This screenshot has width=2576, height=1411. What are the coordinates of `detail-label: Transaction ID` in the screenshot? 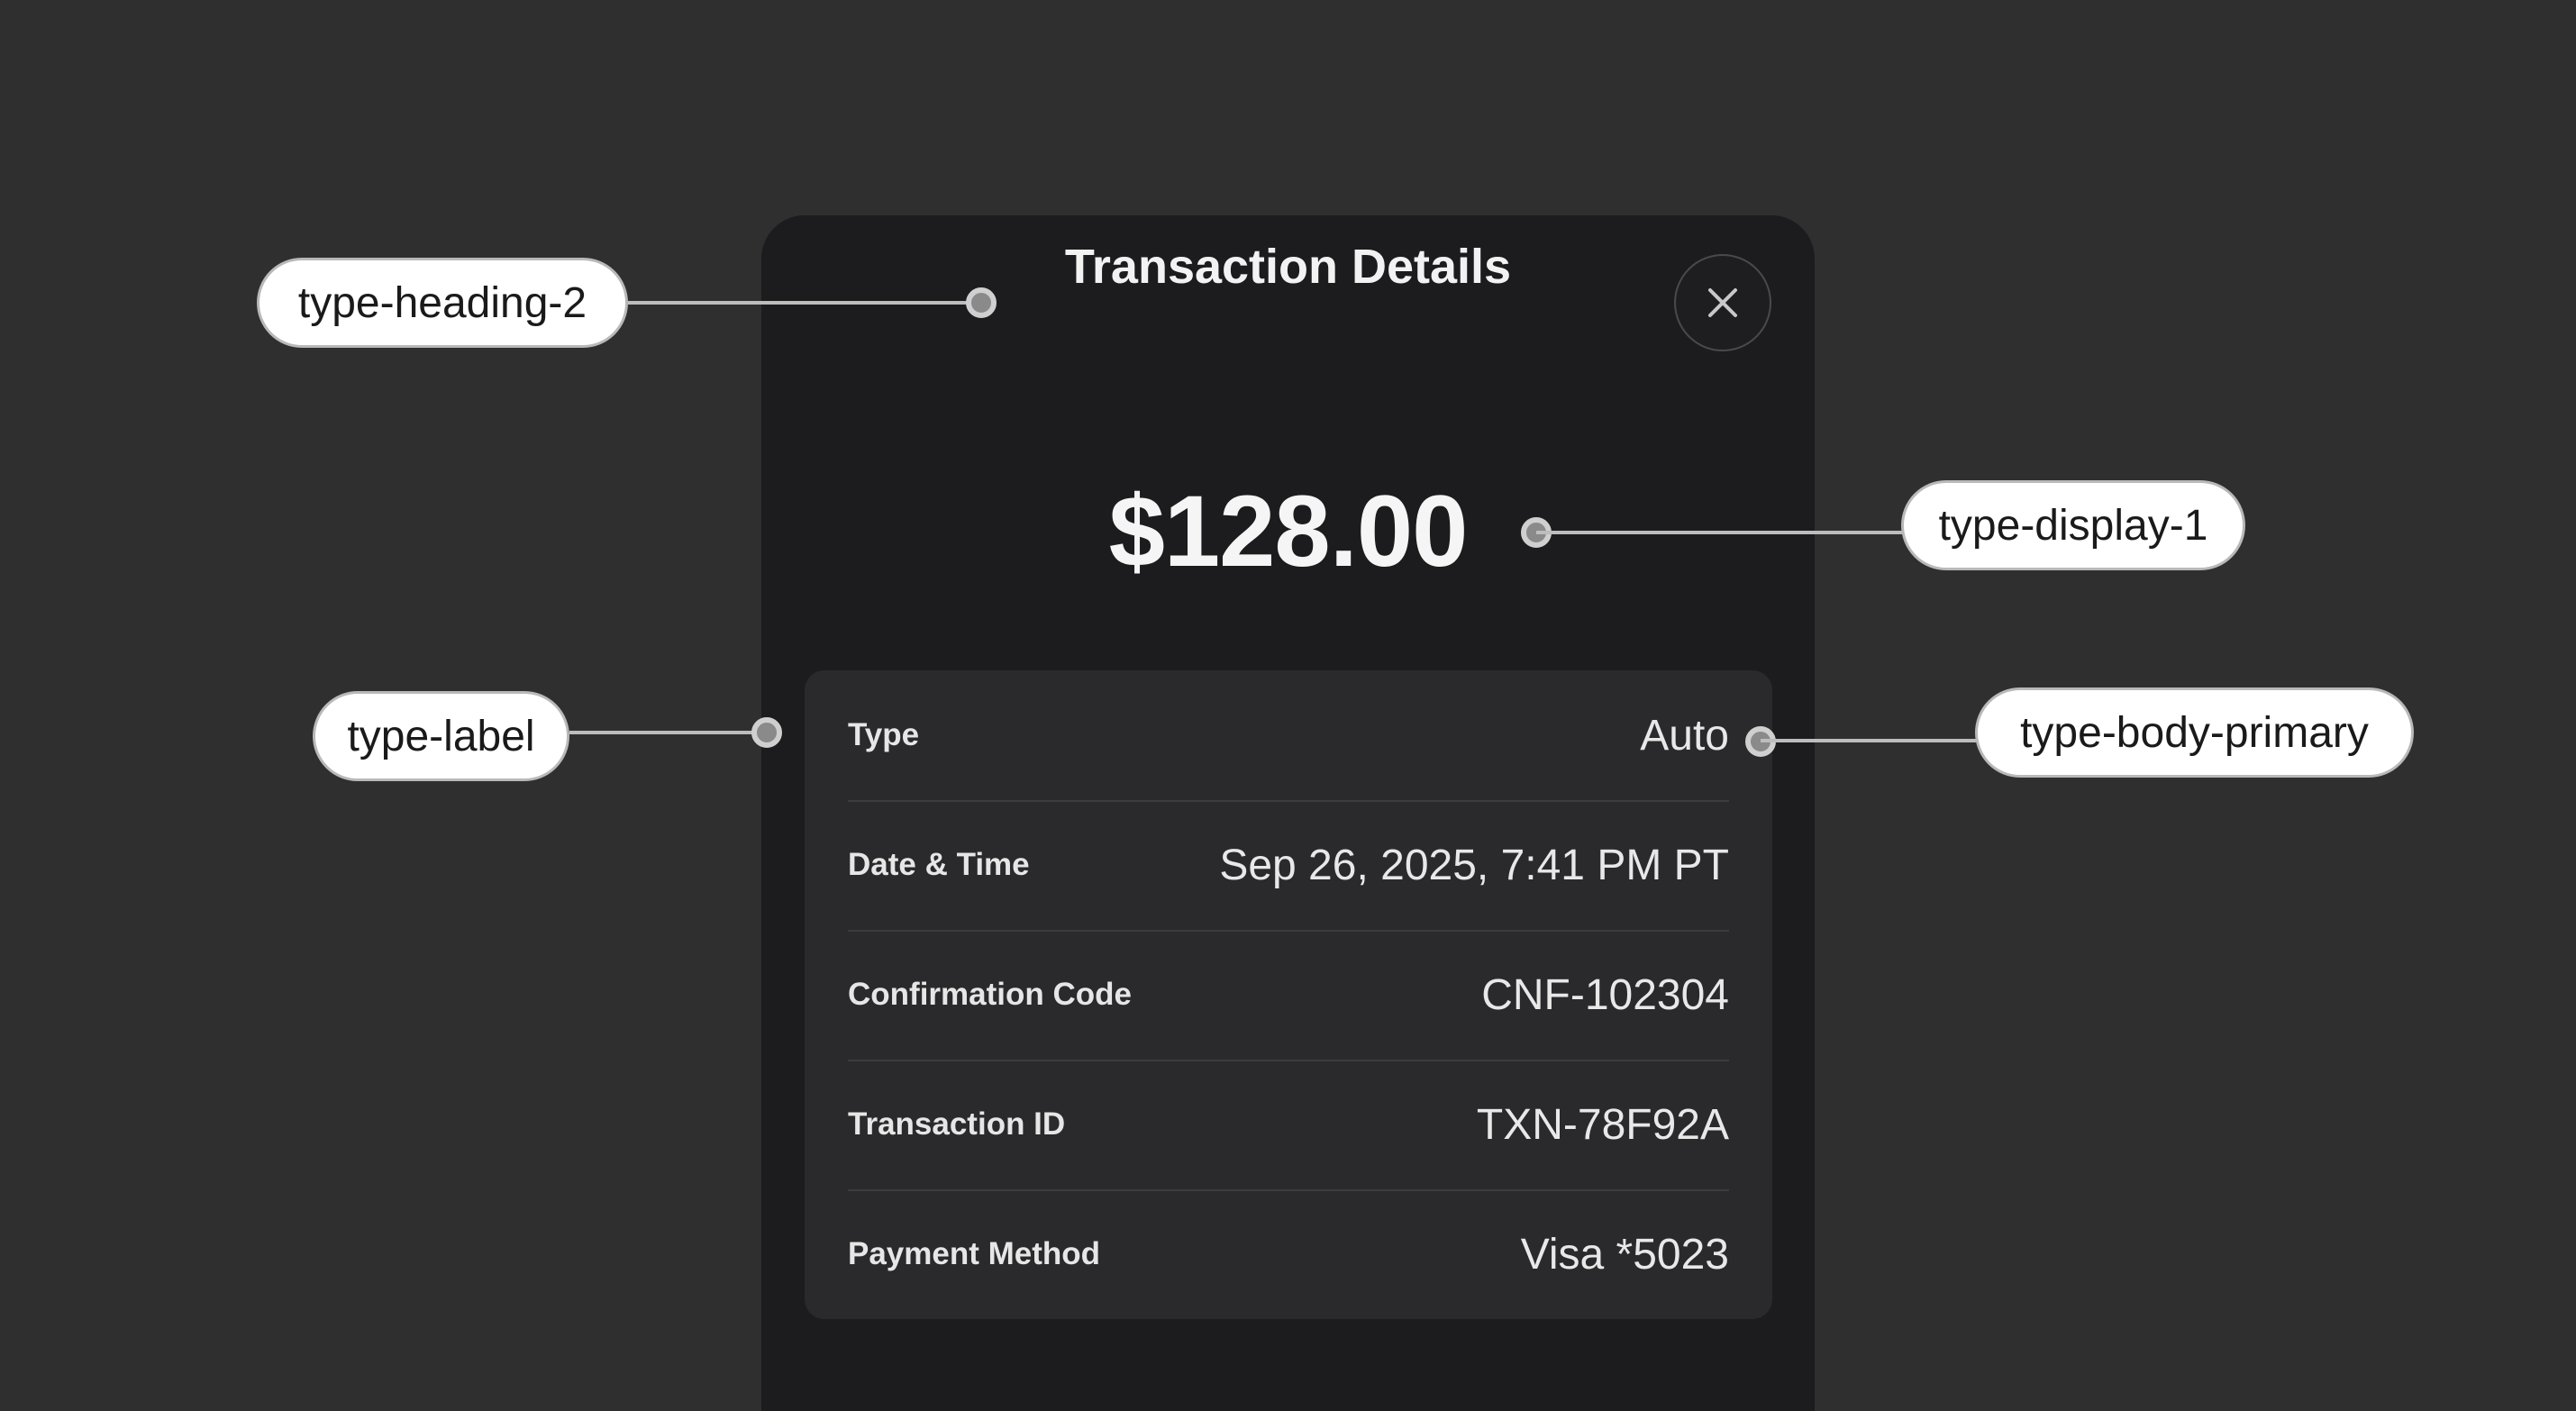 It's located at (957, 1124).